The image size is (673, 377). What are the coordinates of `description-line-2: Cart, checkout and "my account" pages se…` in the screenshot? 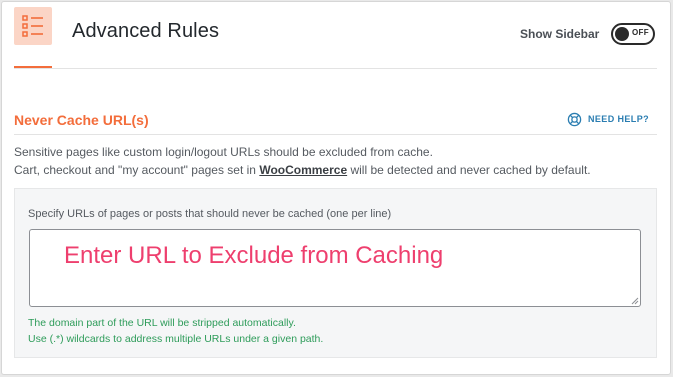 It's located at (302, 170).